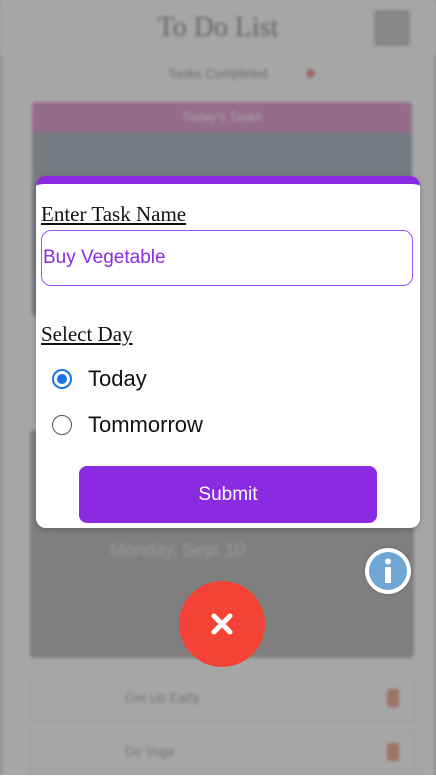 This screenshot has width=436, height=776. I want to click on radio-tomorrow-label: Tommorrow, so click(145, 424).